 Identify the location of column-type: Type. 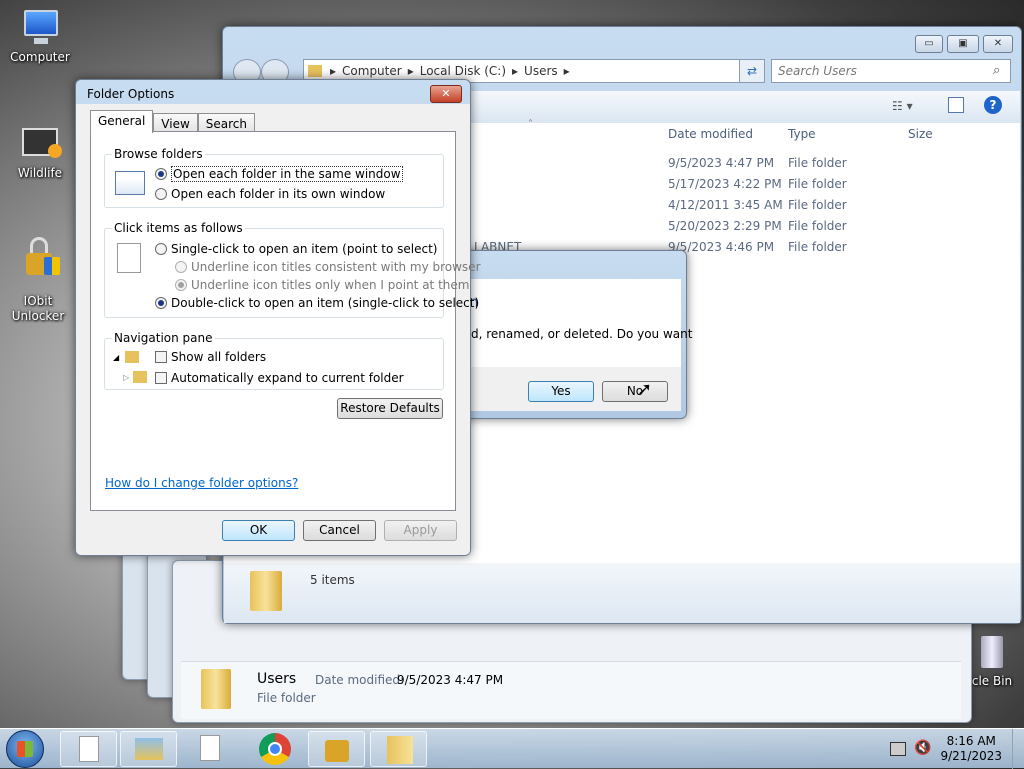
(802, 134).